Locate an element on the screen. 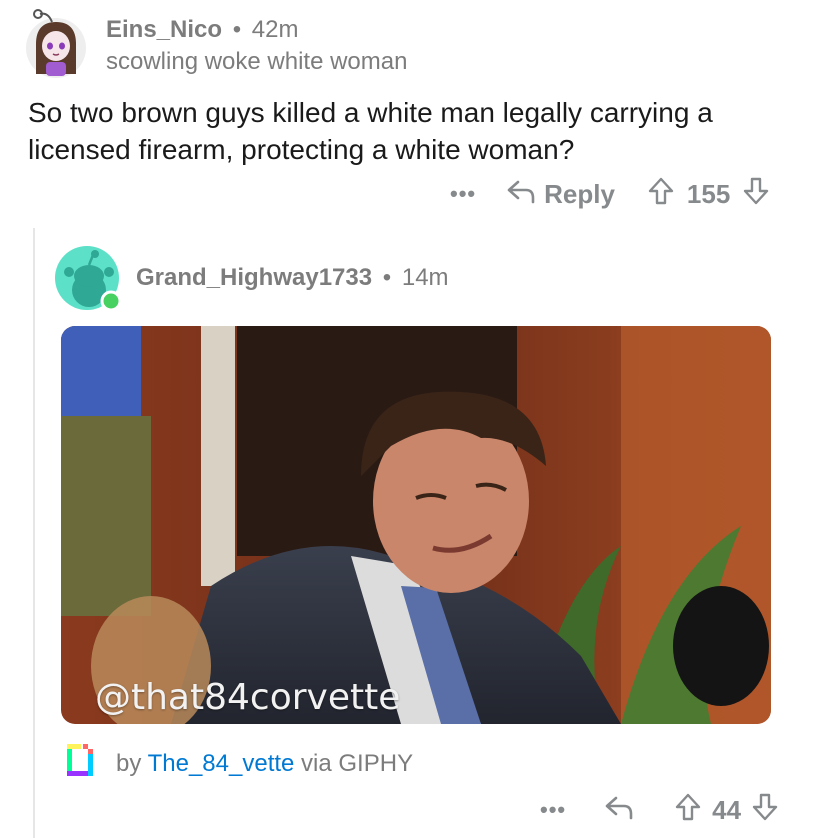 This screenshot has width=828, height=838. username: Eins_Nico is located at coordinates (164, 29).